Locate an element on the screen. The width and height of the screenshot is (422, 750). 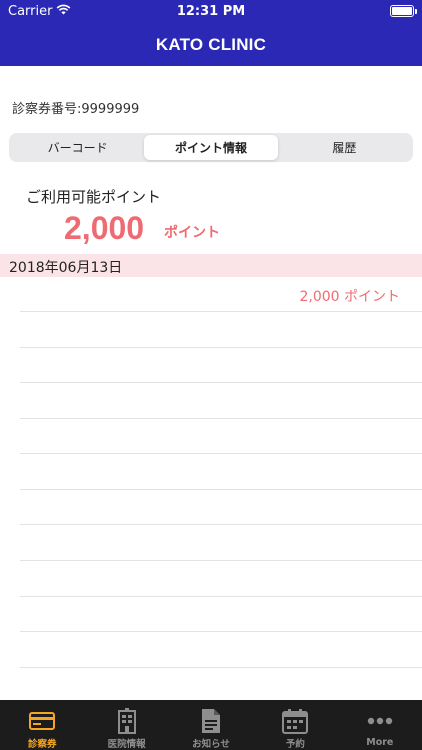
calendar-icon is located at coordinates (295, 720).